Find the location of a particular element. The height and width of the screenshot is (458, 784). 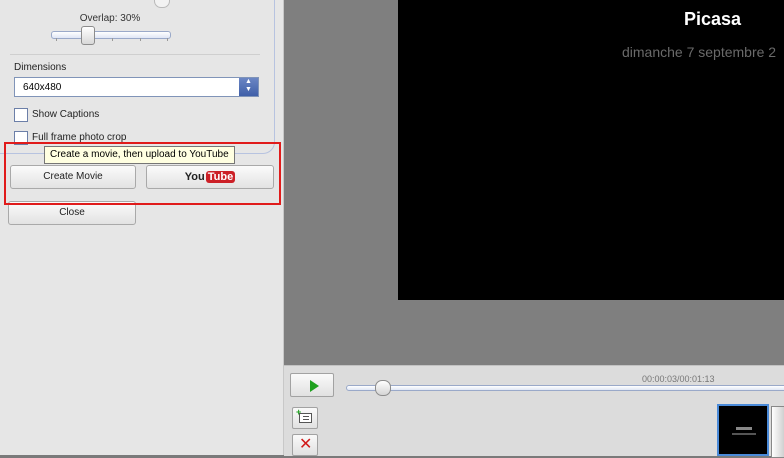

delete-icon: ✕ is located at coordinates (306, 444).